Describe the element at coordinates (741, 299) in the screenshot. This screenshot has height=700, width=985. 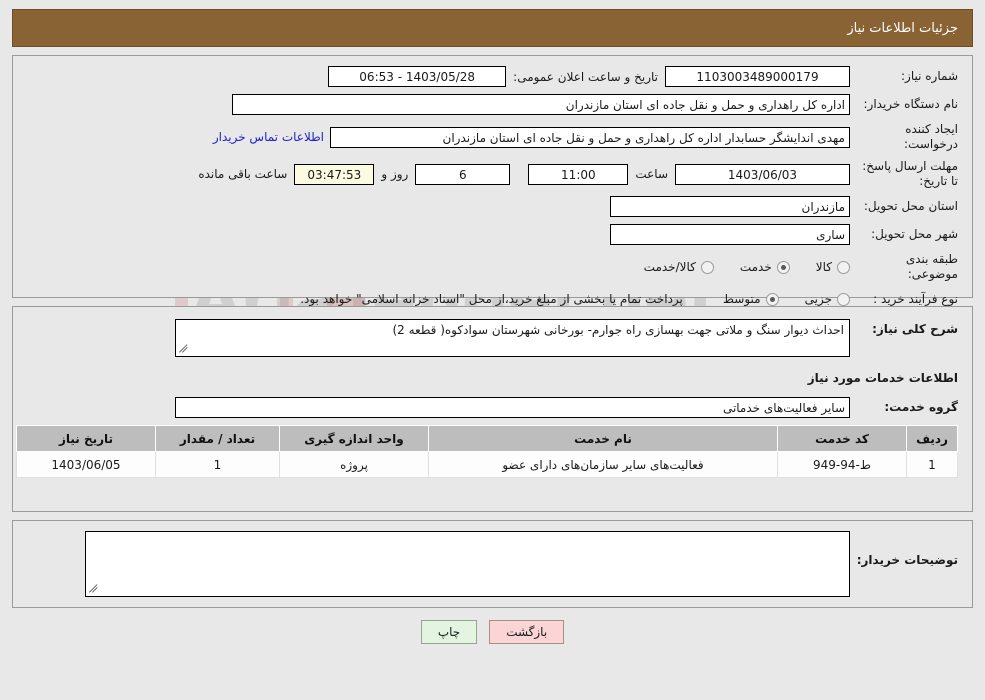
I see `process-option-motavaset-label: متوسط` at that location.